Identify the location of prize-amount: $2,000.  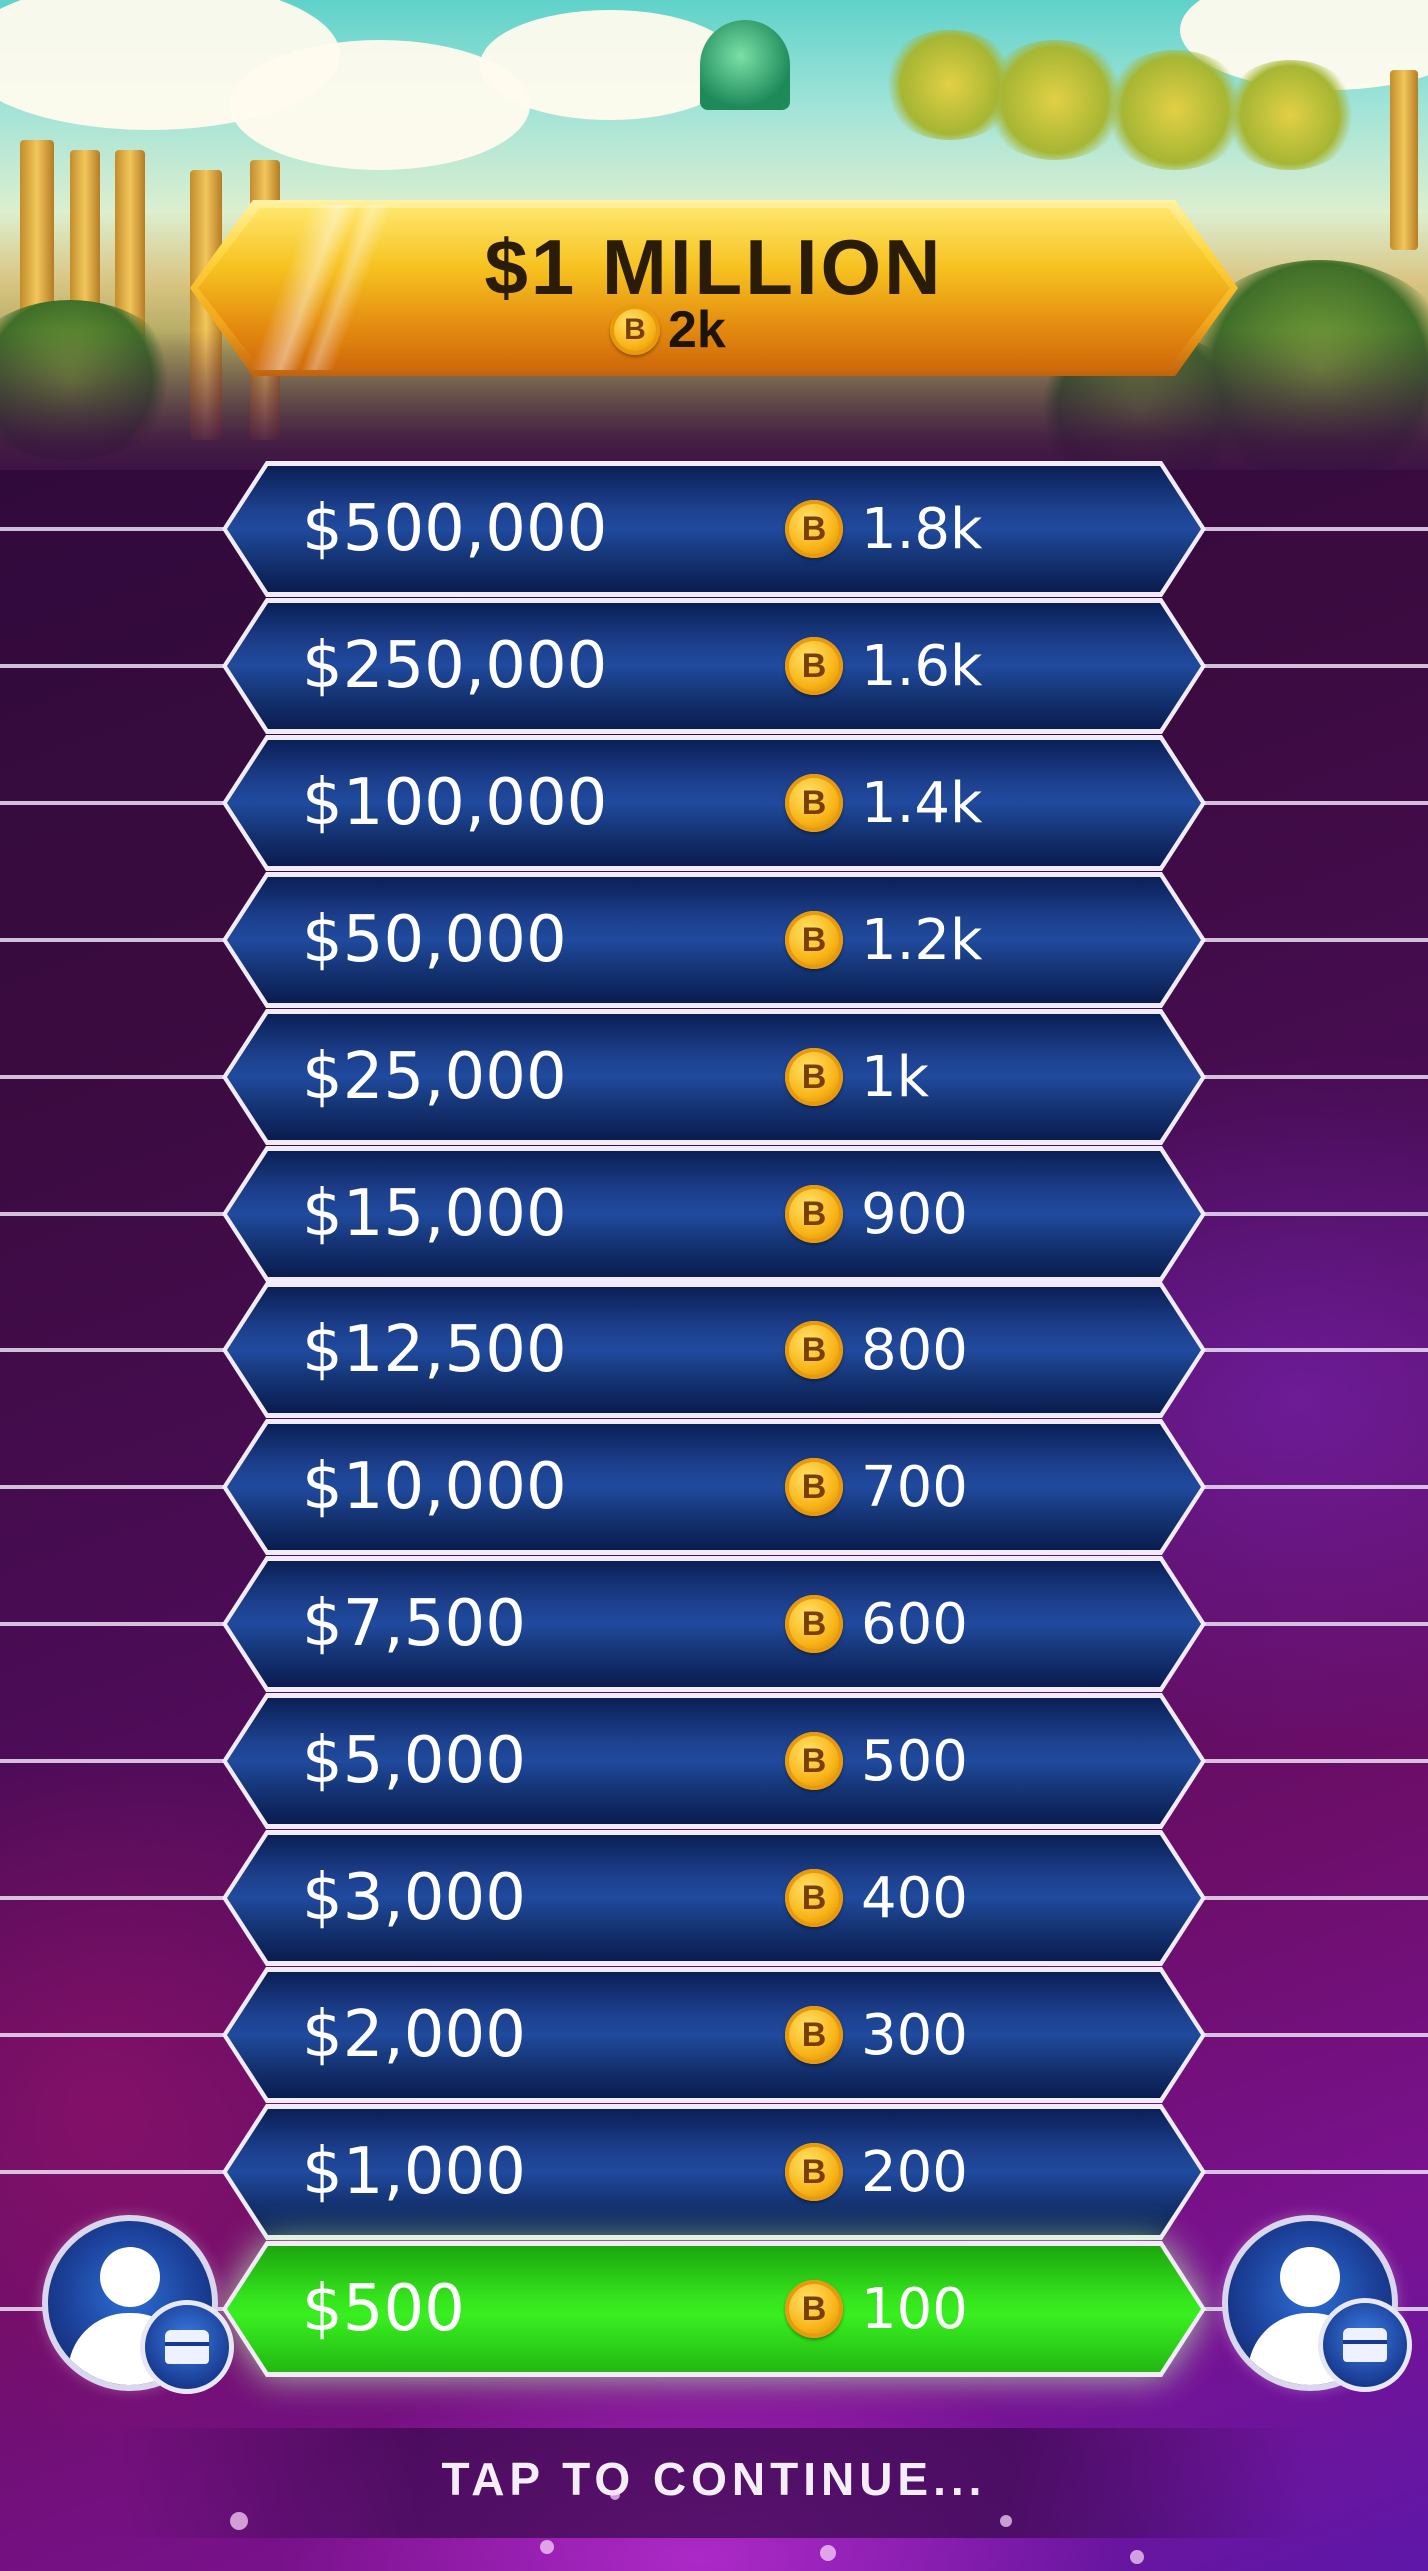
(414, 2035).